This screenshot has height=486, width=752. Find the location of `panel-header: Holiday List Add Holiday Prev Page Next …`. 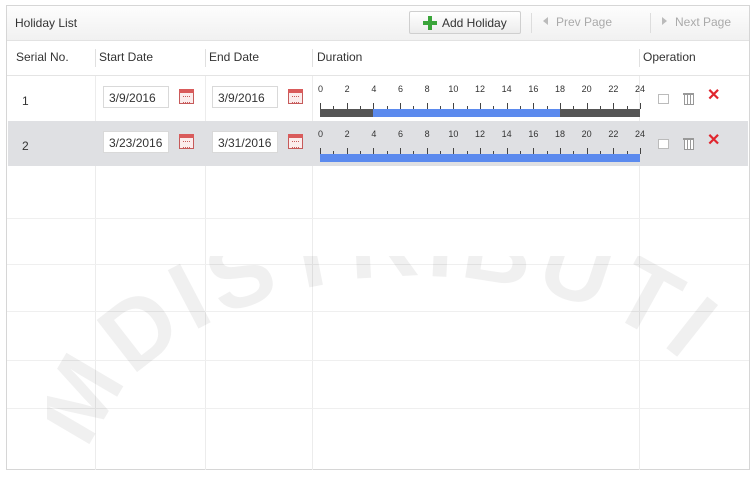

panel-header: Holiday List Add Holiday Prev Page Next … is located at coordinates (378, 23).